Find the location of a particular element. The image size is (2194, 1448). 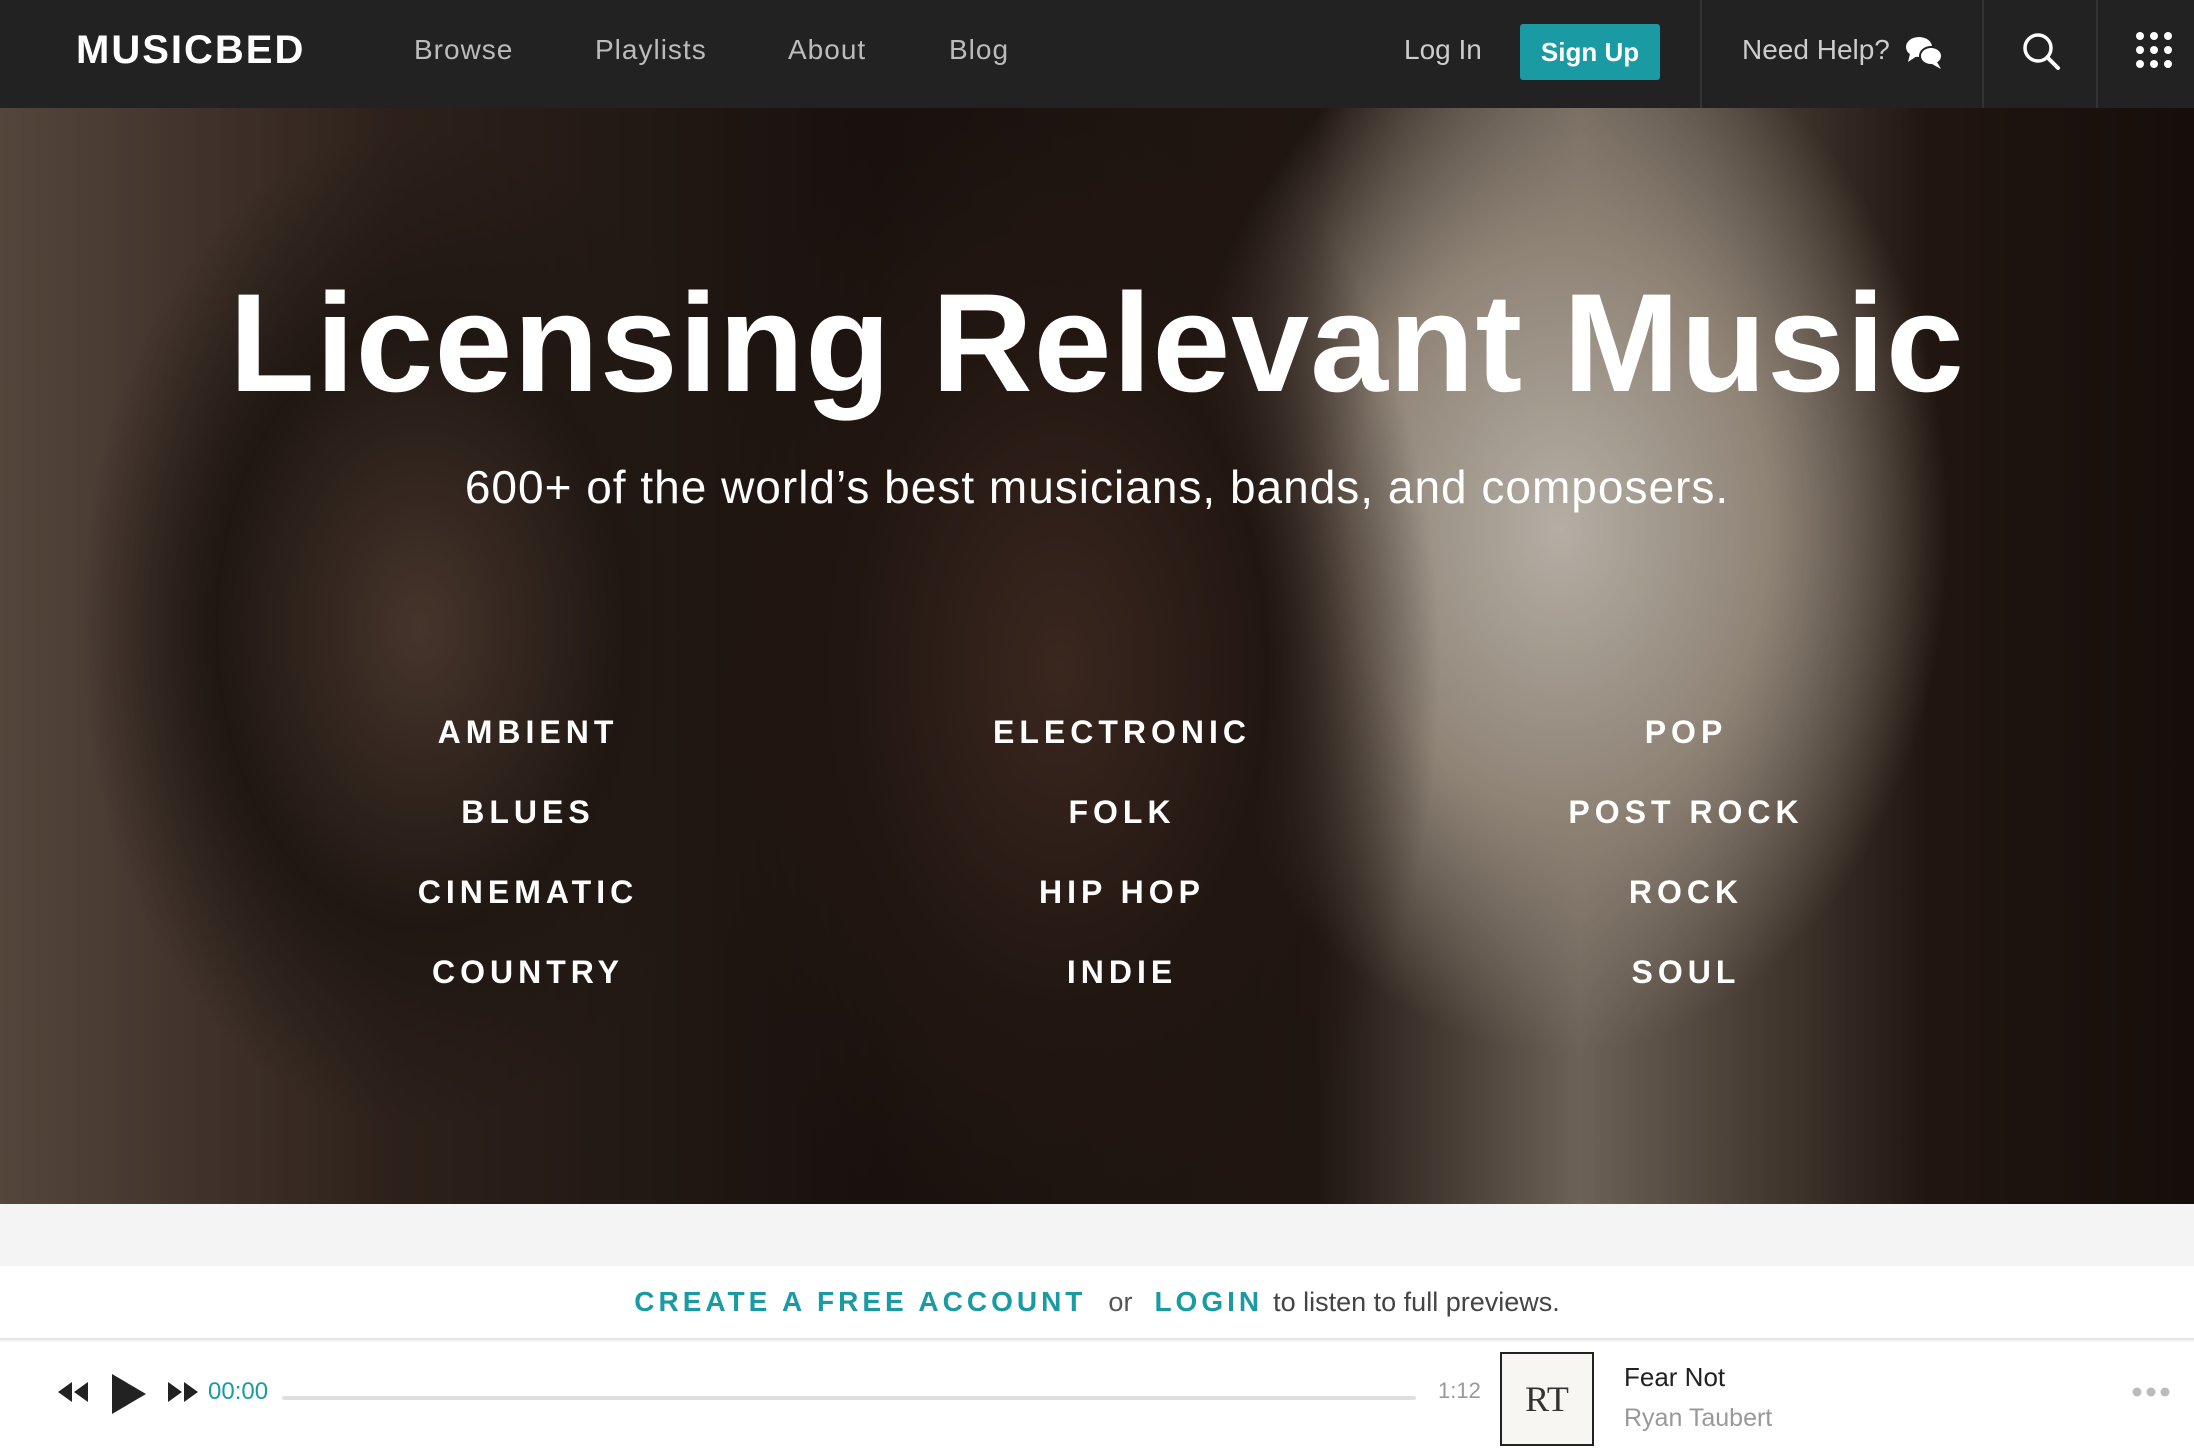

genre-folk: FOLK is located at coordinates (1122, 812).